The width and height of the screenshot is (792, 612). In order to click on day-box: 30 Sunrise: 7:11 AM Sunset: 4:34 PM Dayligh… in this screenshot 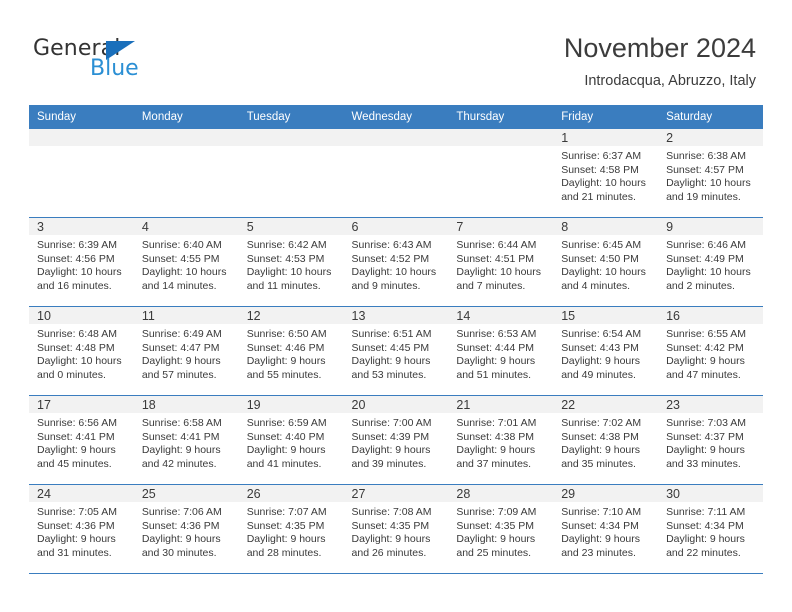, I will do `click(710, 529)`.